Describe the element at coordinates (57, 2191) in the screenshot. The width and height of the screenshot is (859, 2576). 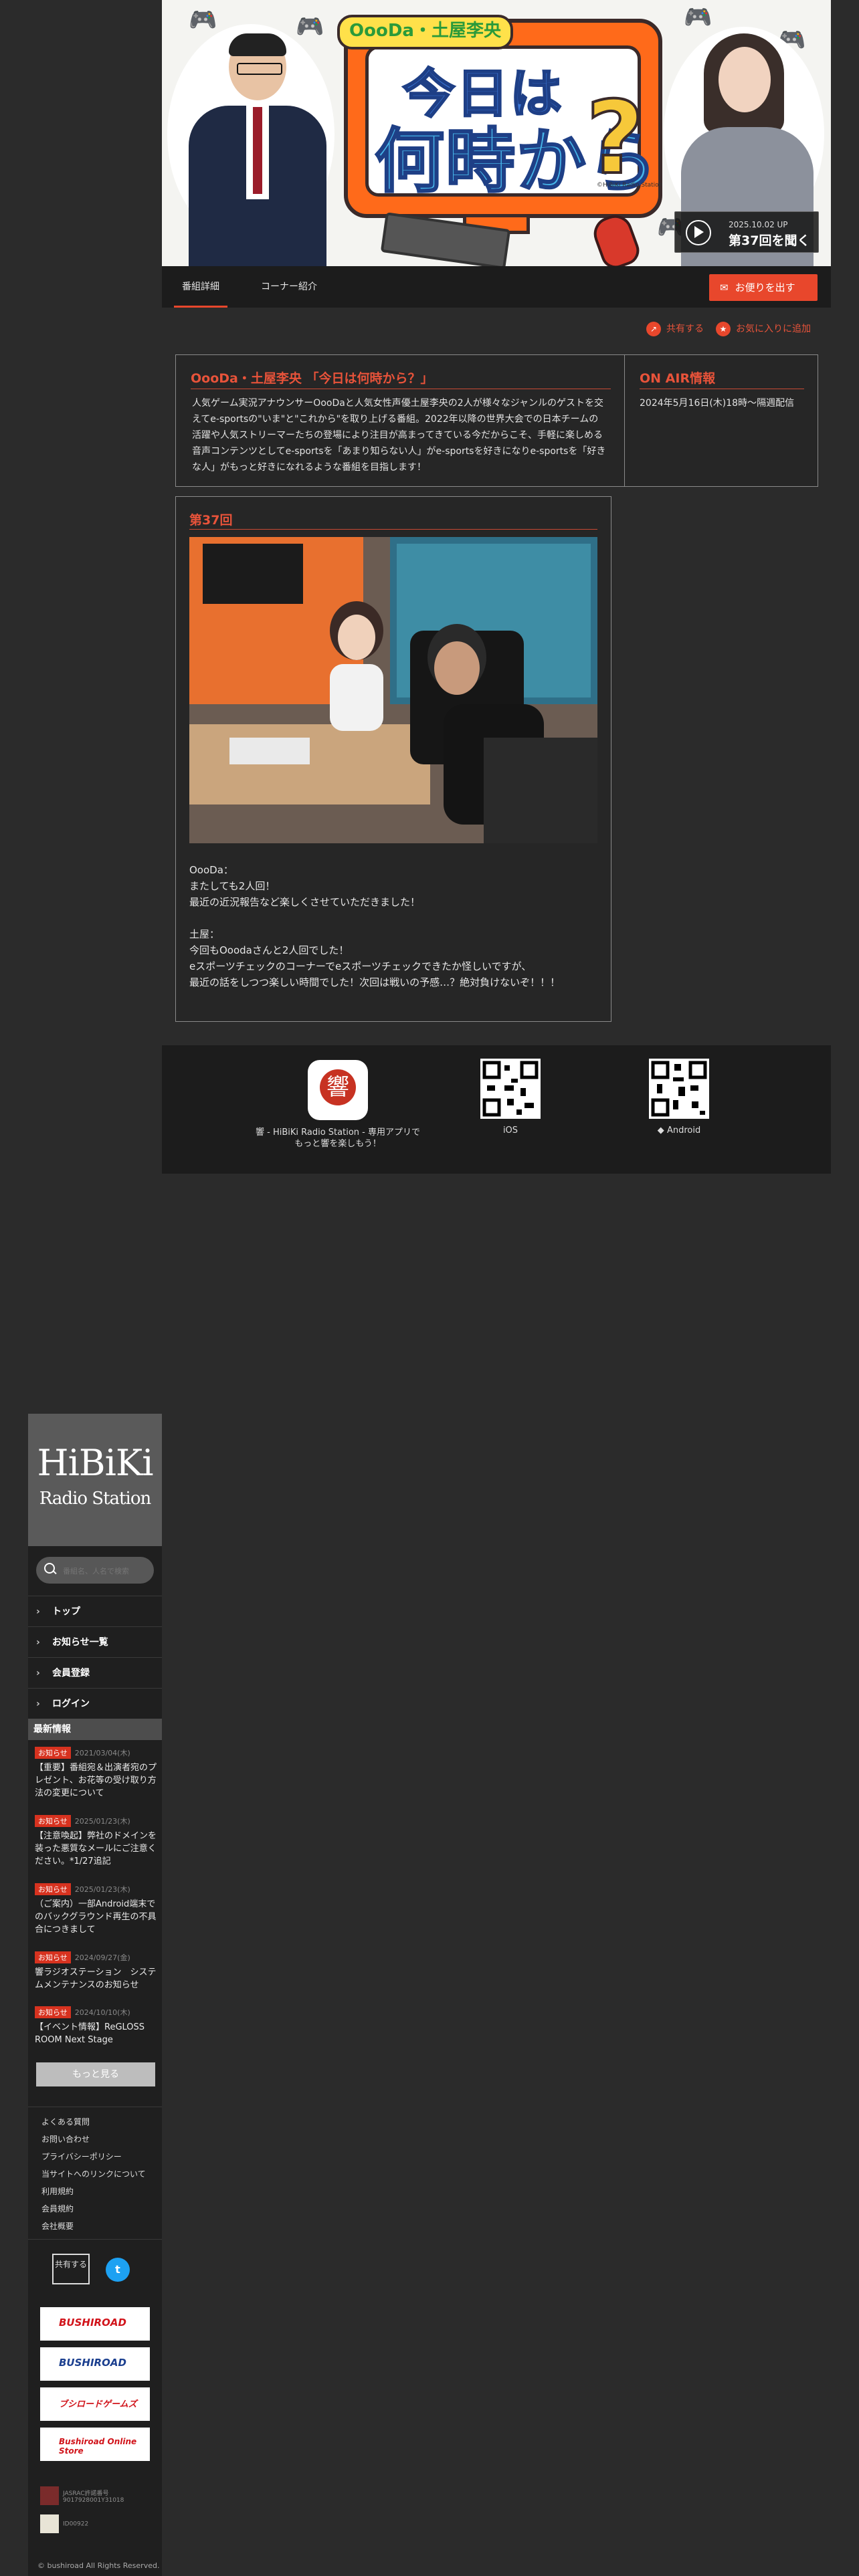
I see `footer-link-terms: 利用規約` at that location.